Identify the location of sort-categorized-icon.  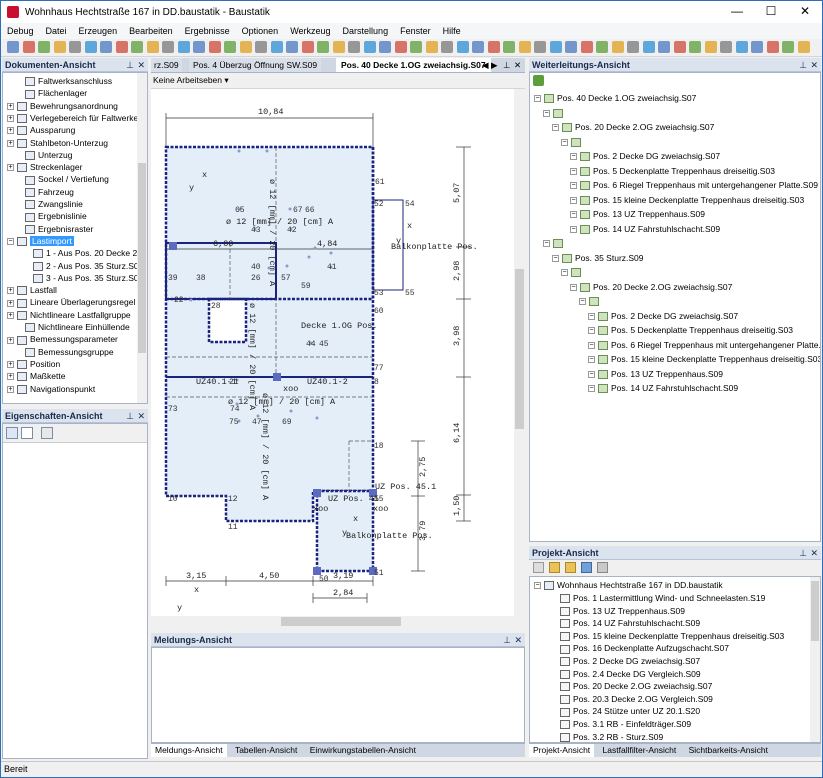
(12, 433).